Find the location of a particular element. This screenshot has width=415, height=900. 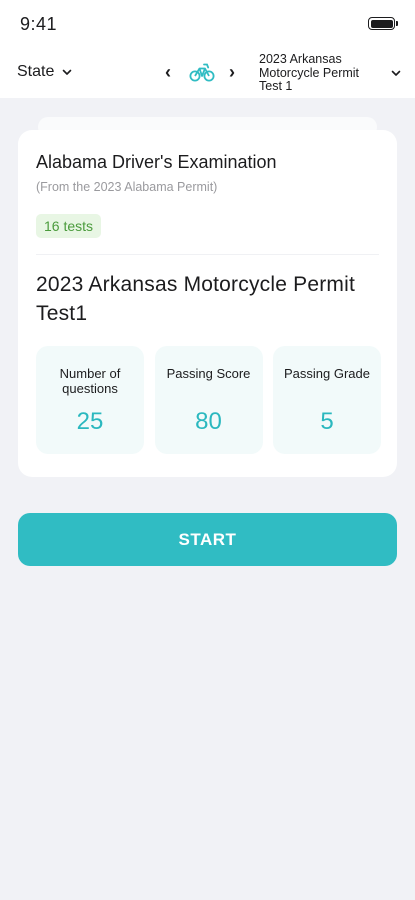

state-selector: State is located at coordinates (44, 72).